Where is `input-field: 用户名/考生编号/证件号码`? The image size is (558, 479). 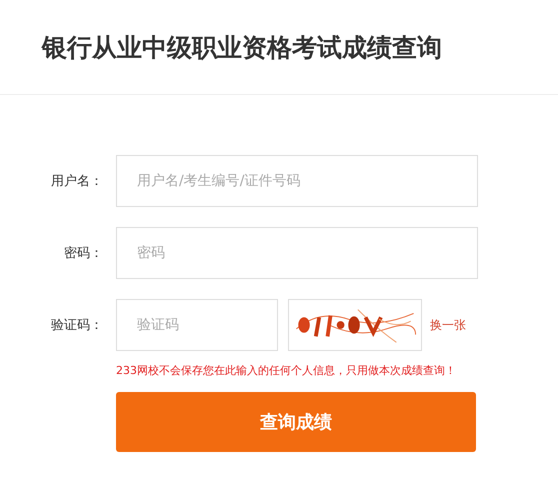 input-field: 用户名/考生编号/证件号码 is located at coordinates (297, 181).